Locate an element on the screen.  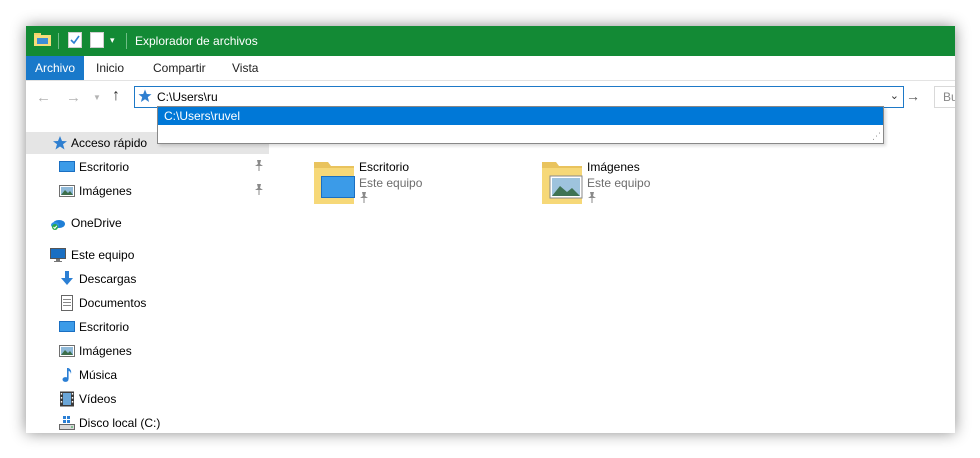
desktop-folder-icon is located at coordinates (336, 182).